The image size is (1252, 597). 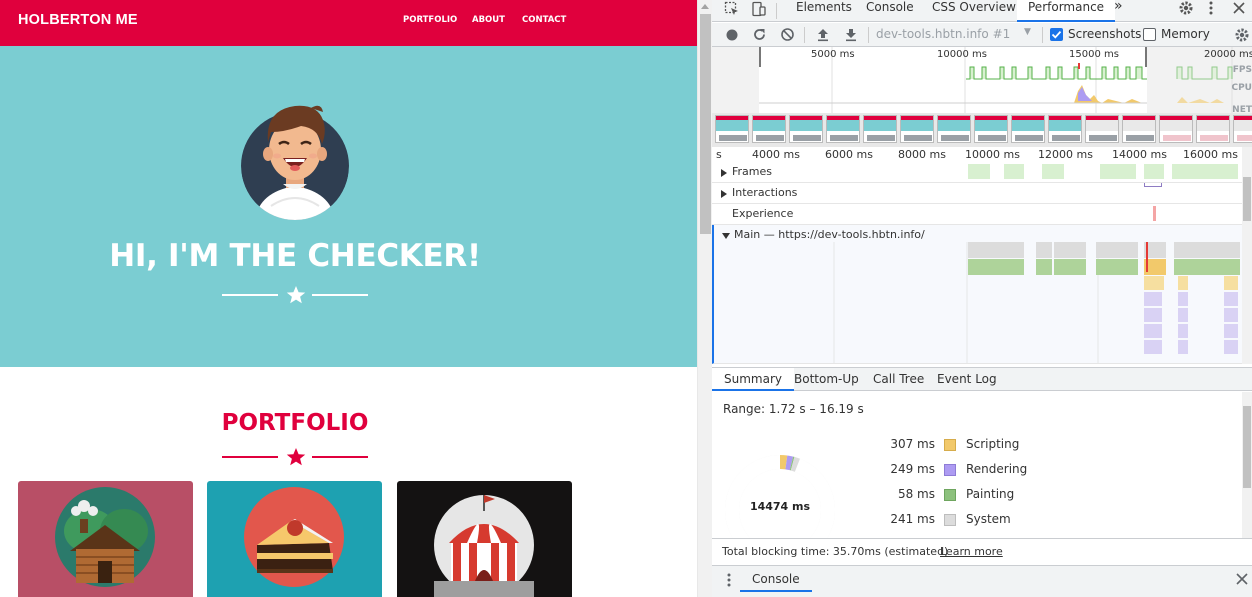 What do you see at coordinates (988, 519) in the screenshot?
I see `summary-name: System` at bounding box center [988, 519].